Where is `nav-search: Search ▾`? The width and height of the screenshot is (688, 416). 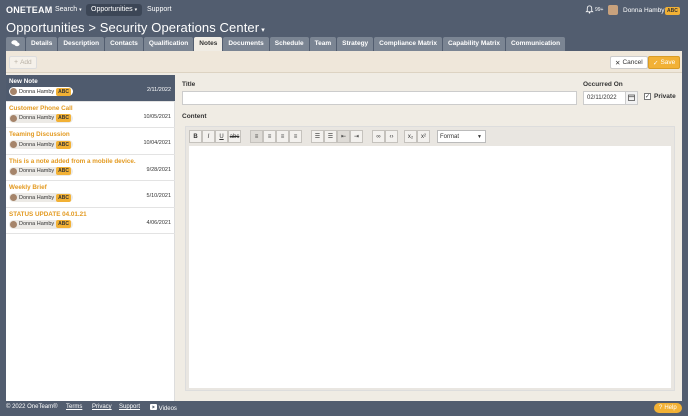 nav-search: Search ▾ is located at coordinates (68, 9).